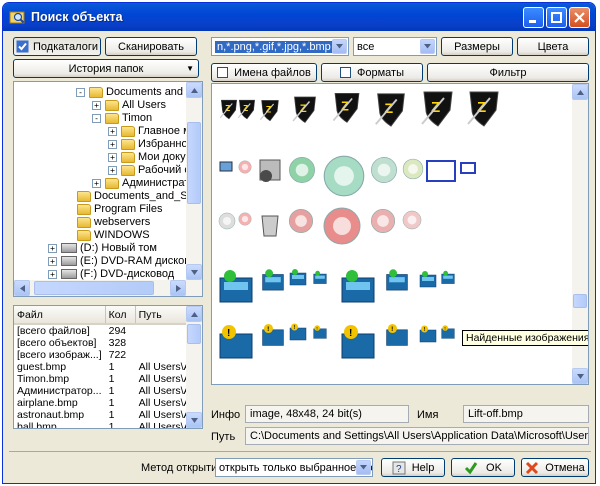 Image resolution: width=600 pixels, height=486 pixels. What do you see at coordinates (280, 46) in the screenshot?
I see `file-mask-combo: n,*.png,*.gif,*.jpg,*.bmp` at bounding box center [280, 46].